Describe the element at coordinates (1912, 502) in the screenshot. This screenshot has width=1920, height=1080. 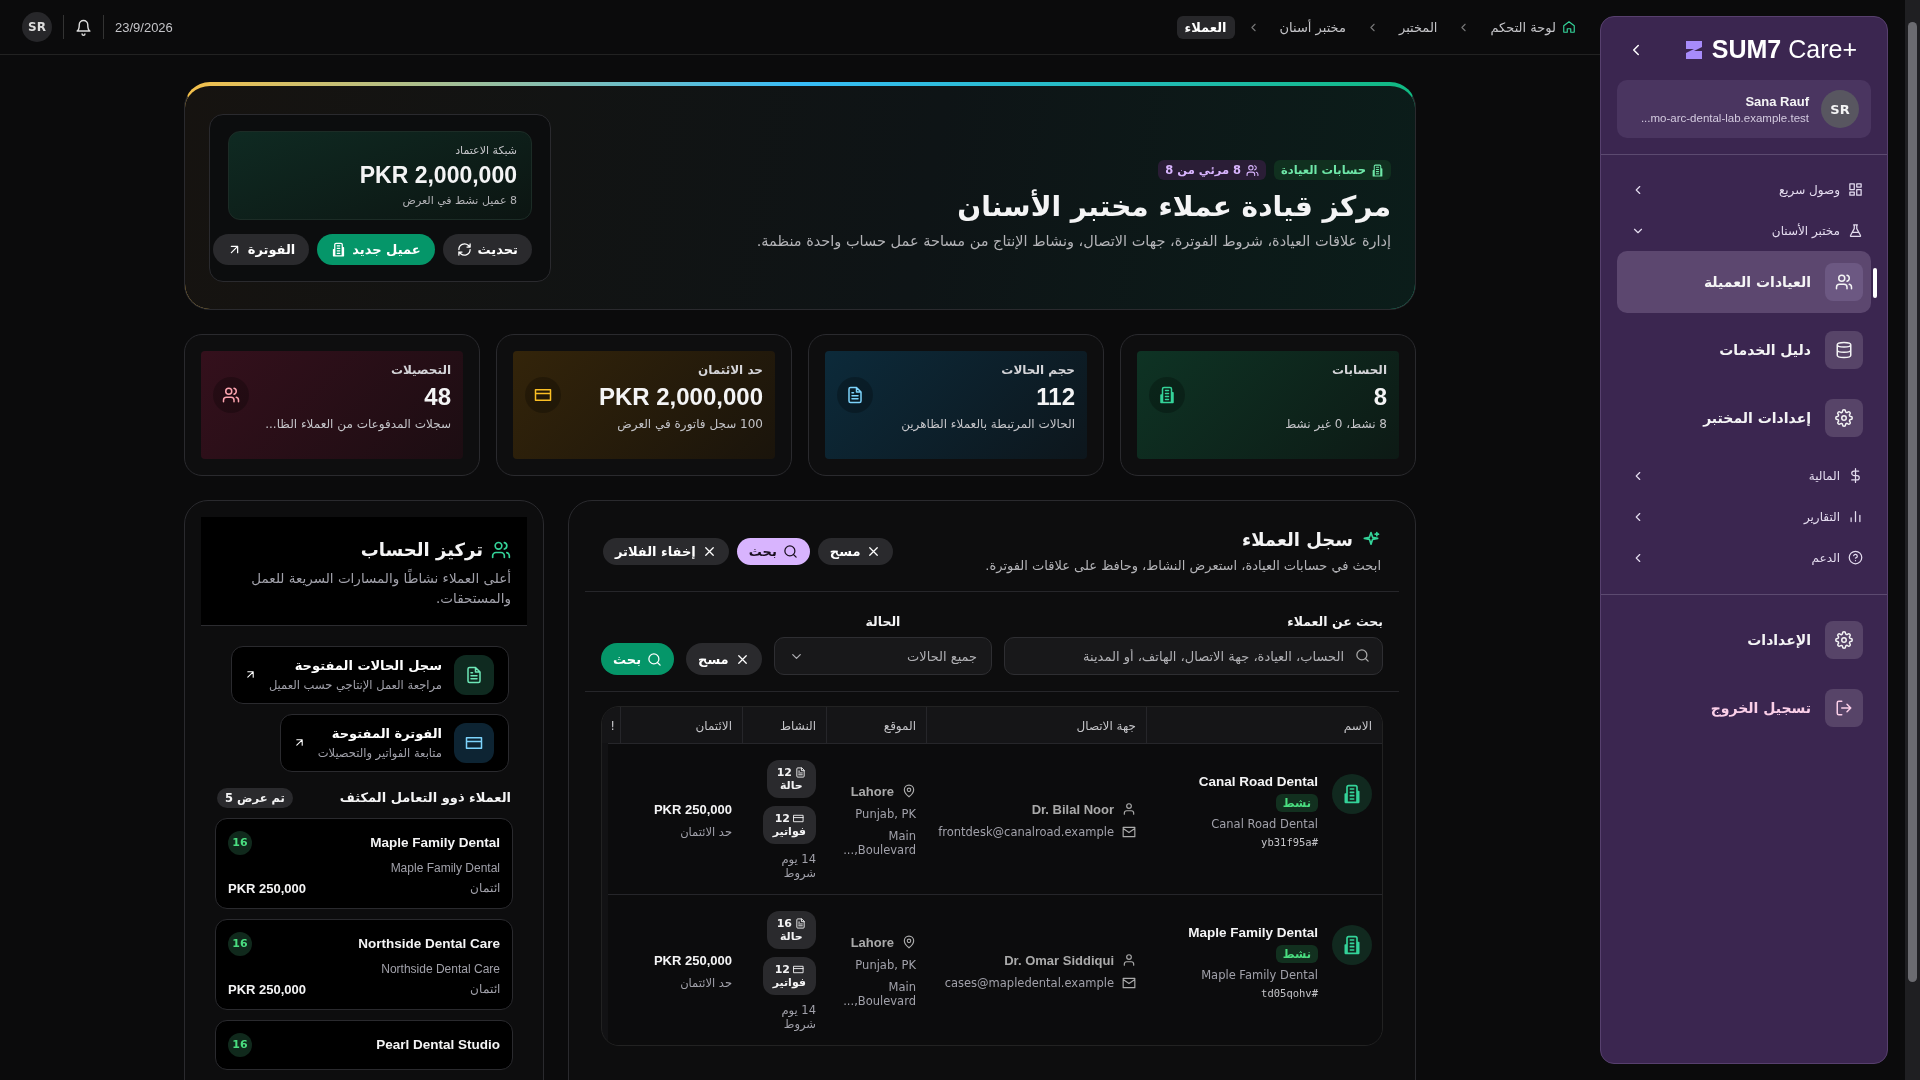
I see `scrollbar-thumb` at that location.